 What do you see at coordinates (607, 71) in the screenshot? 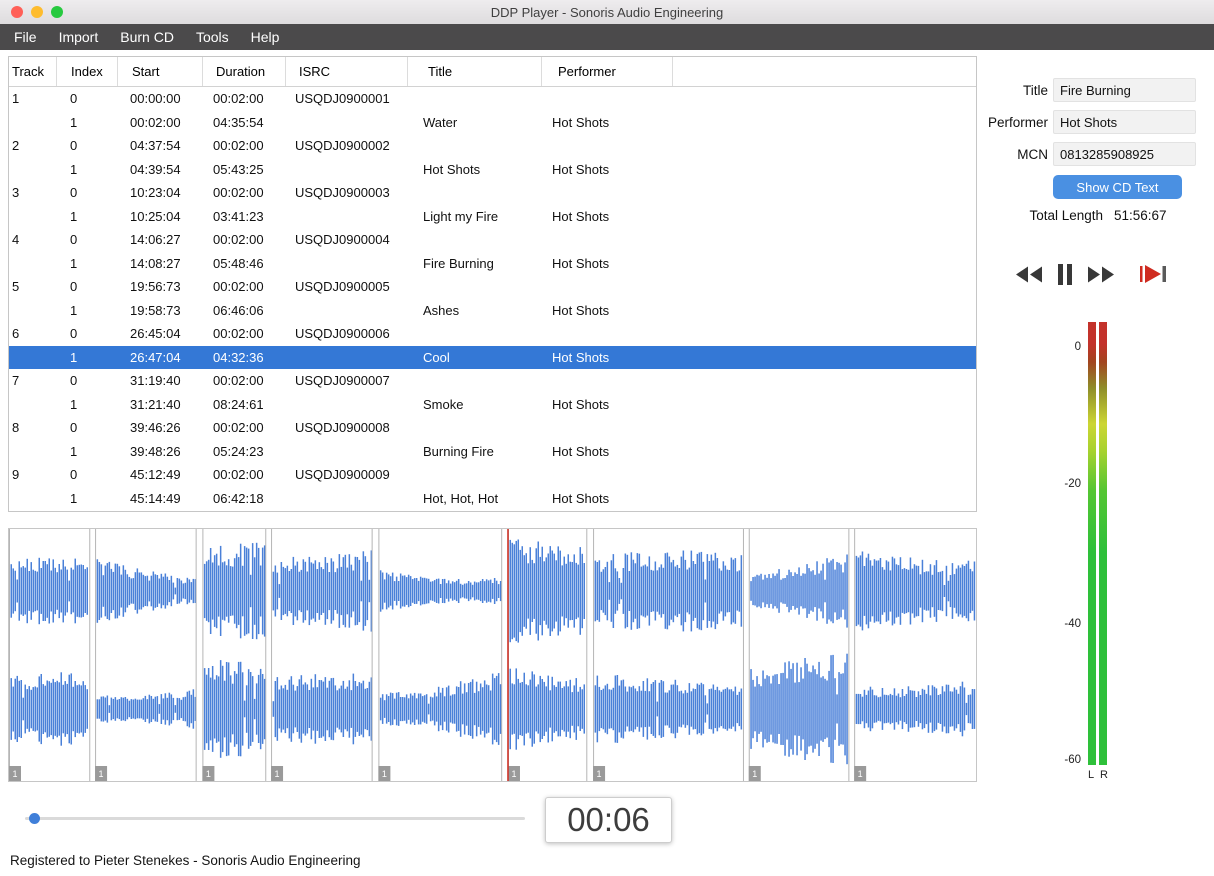
I see `column-header-performer: Performer` at bounding box center [607, 71].